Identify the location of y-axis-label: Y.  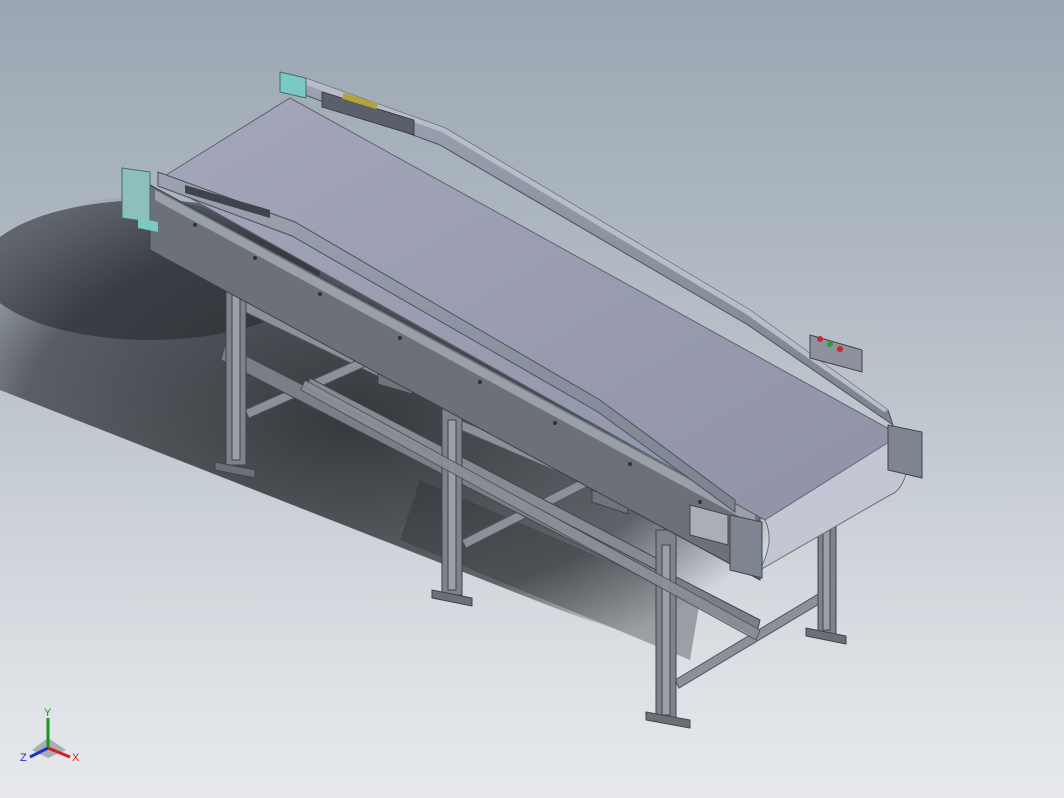
(48, 713).